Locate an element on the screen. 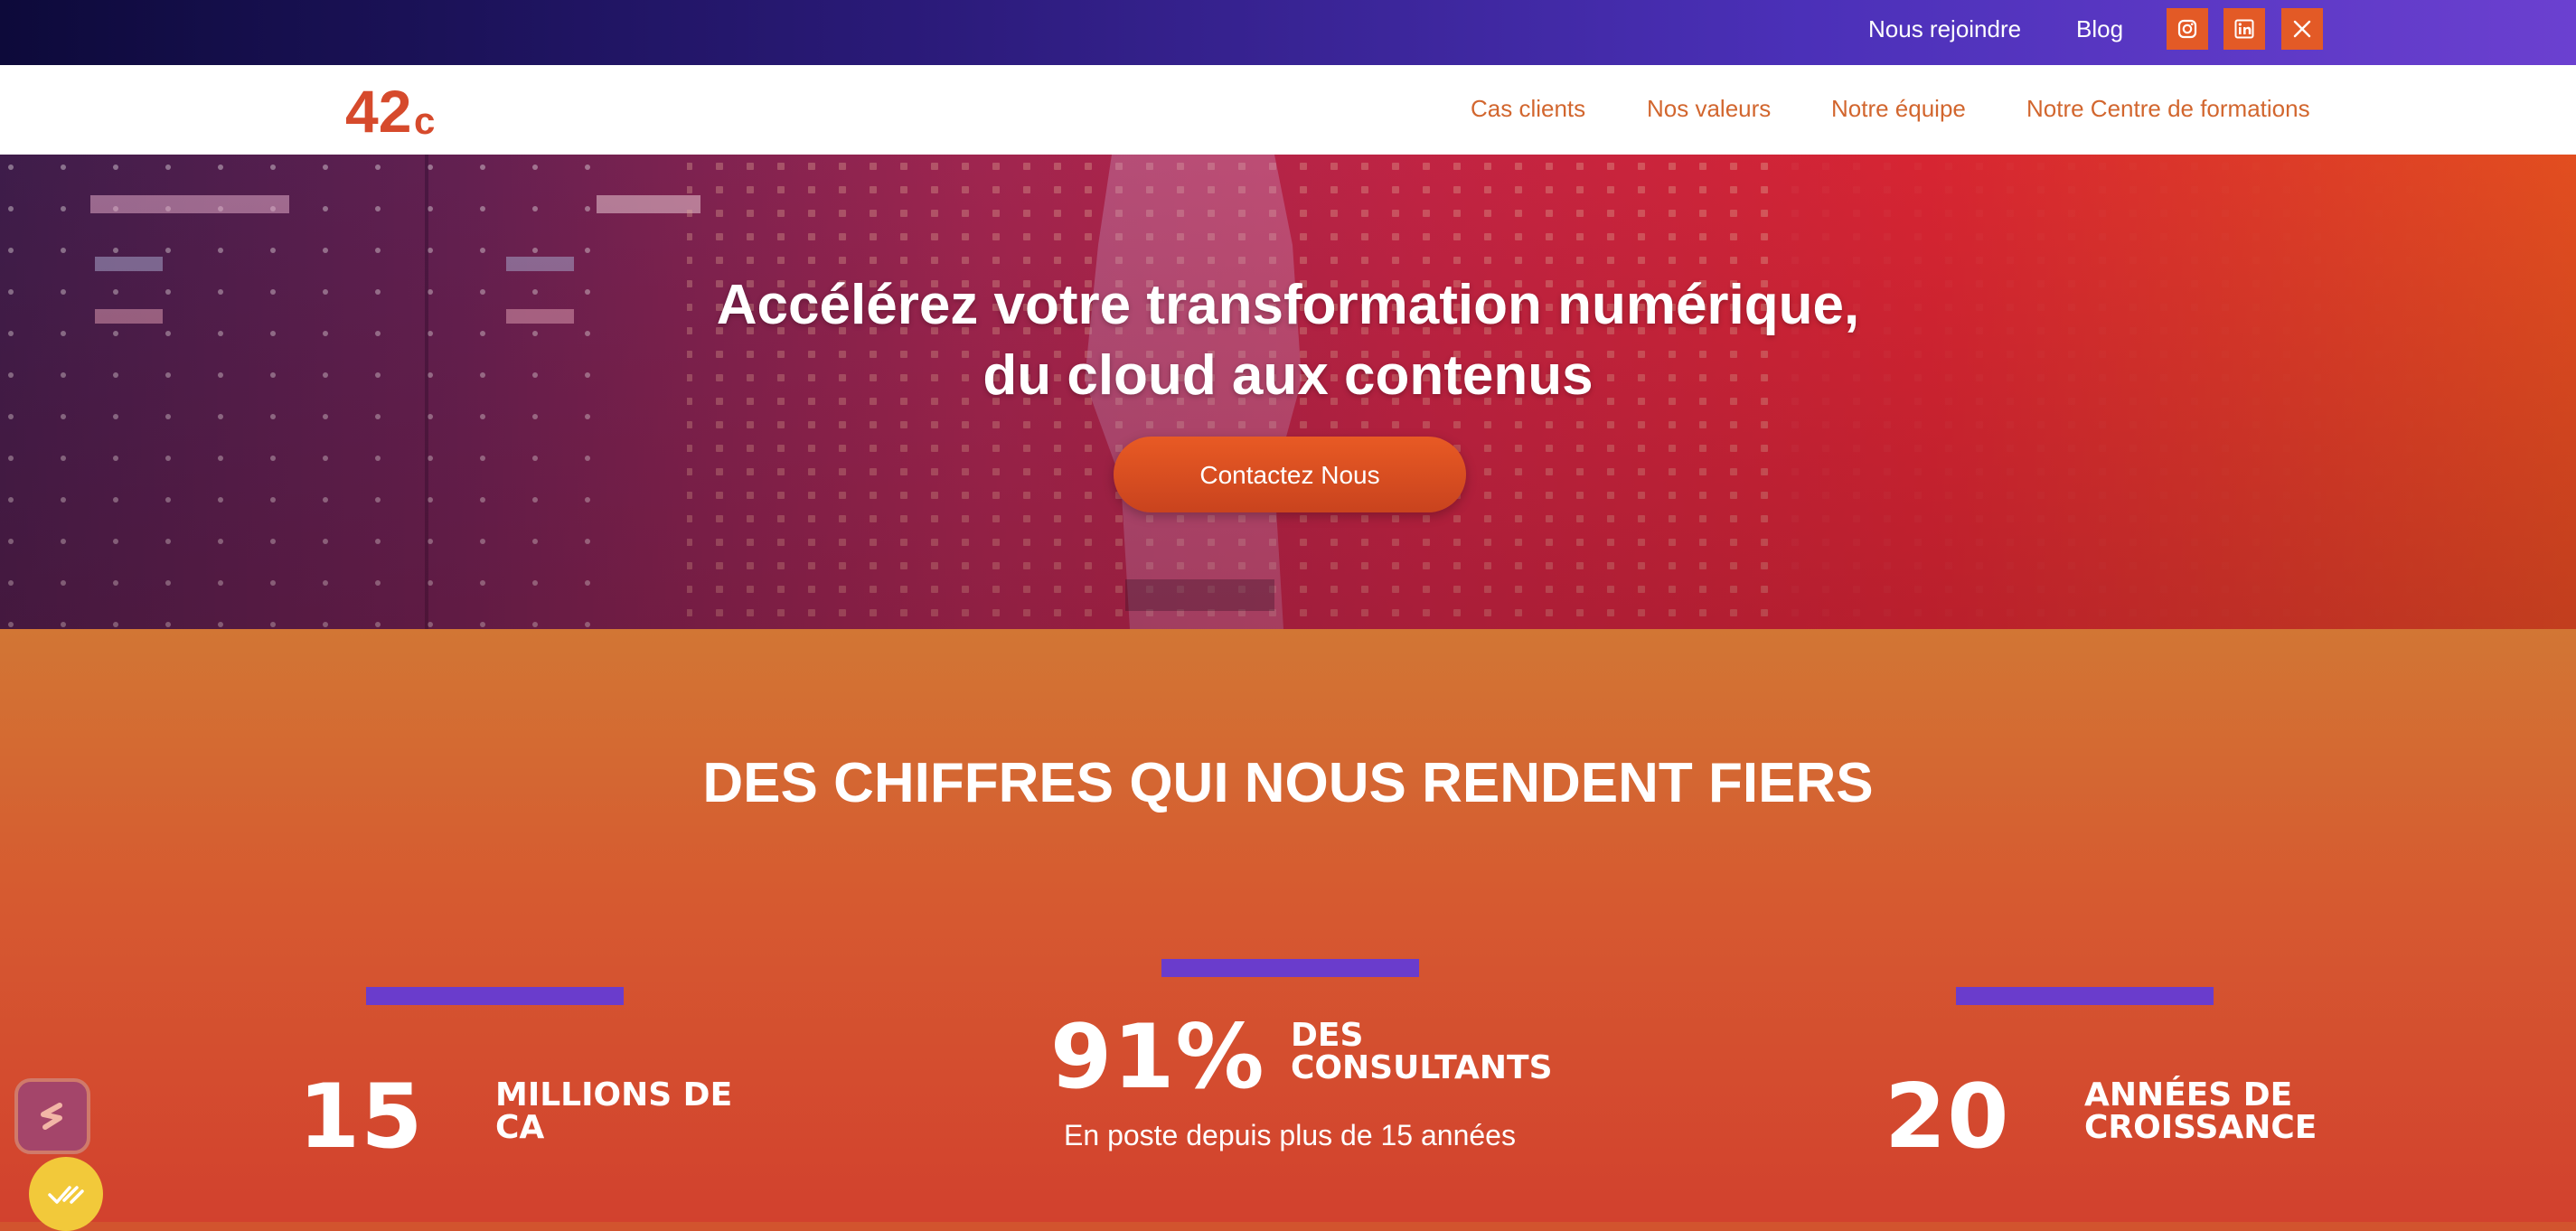 The image size is (2576, 1231). stat-label: MILLIONS DE CA is located at coordinates (614, 1111).